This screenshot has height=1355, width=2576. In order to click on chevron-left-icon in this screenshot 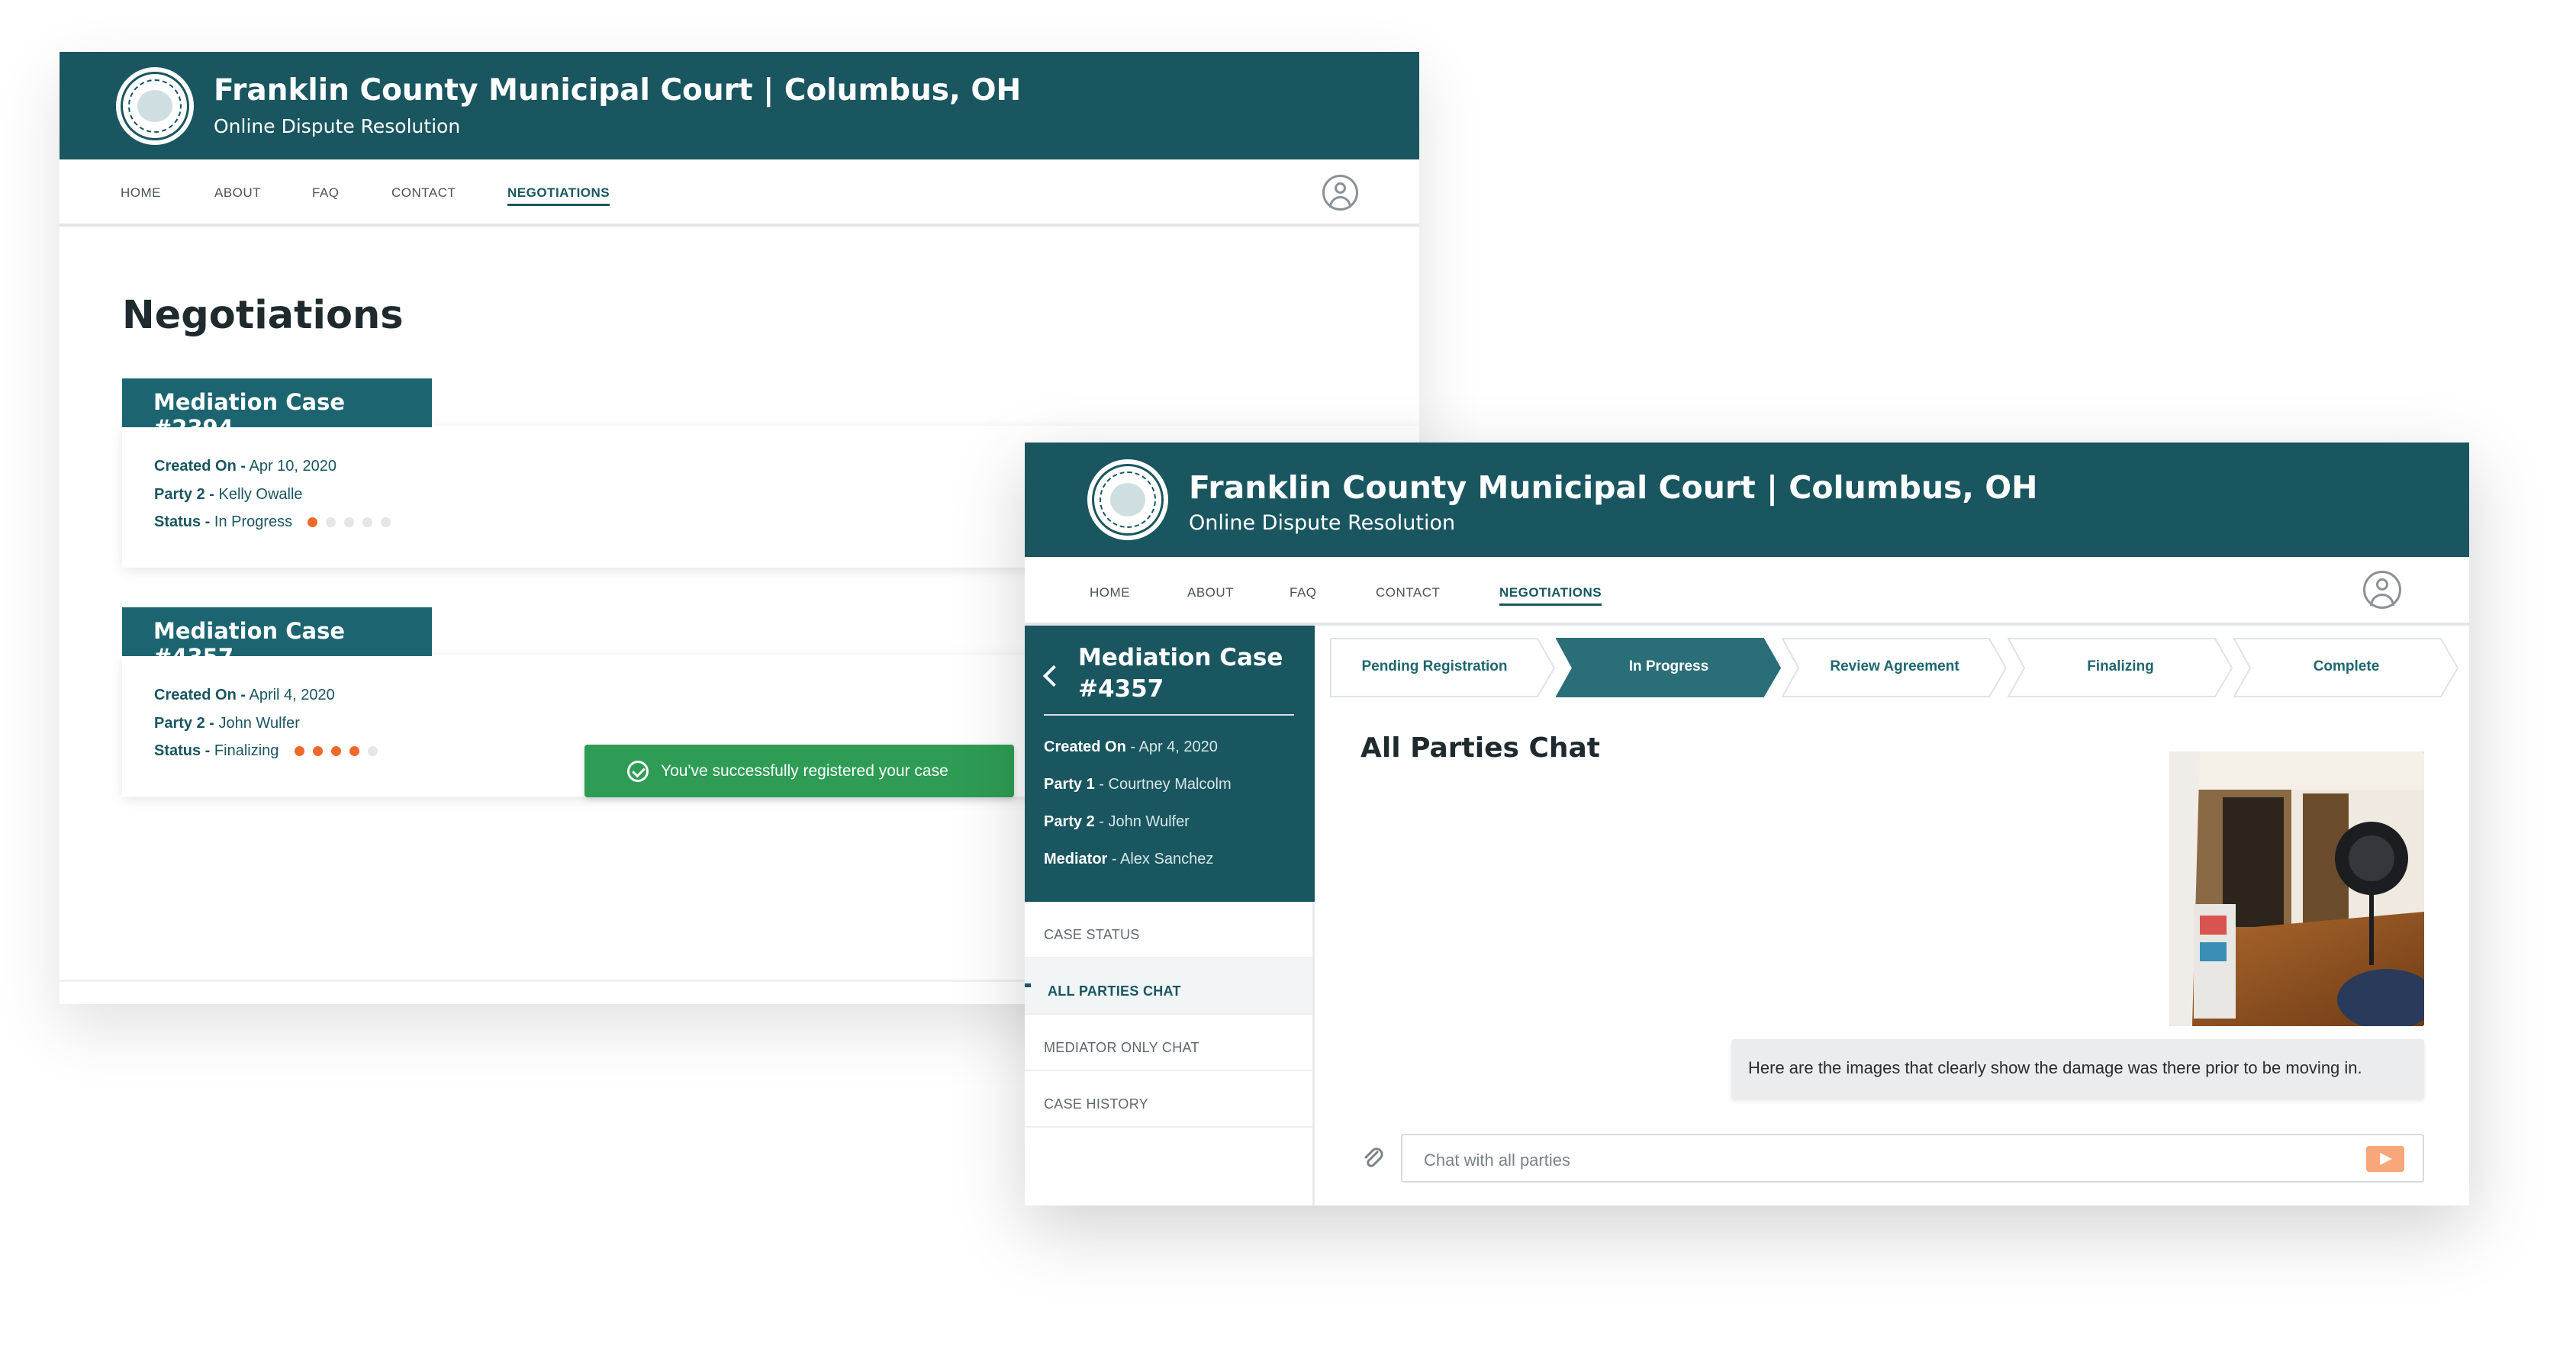, I will do `click(1053, 676)`.